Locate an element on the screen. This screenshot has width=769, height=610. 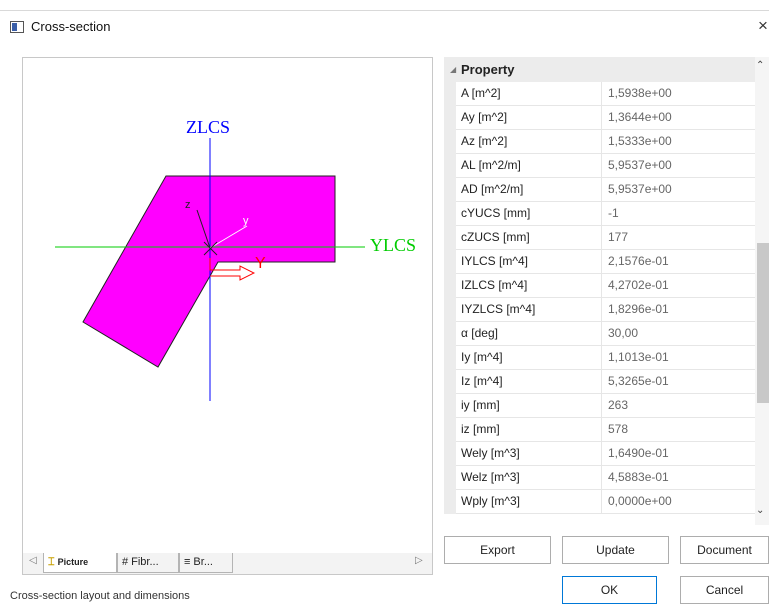
picture-tab-strip: ◁ ⌶ Picture # Fibr... ≡ Br... ▷ is located at coordinates (227, 564).